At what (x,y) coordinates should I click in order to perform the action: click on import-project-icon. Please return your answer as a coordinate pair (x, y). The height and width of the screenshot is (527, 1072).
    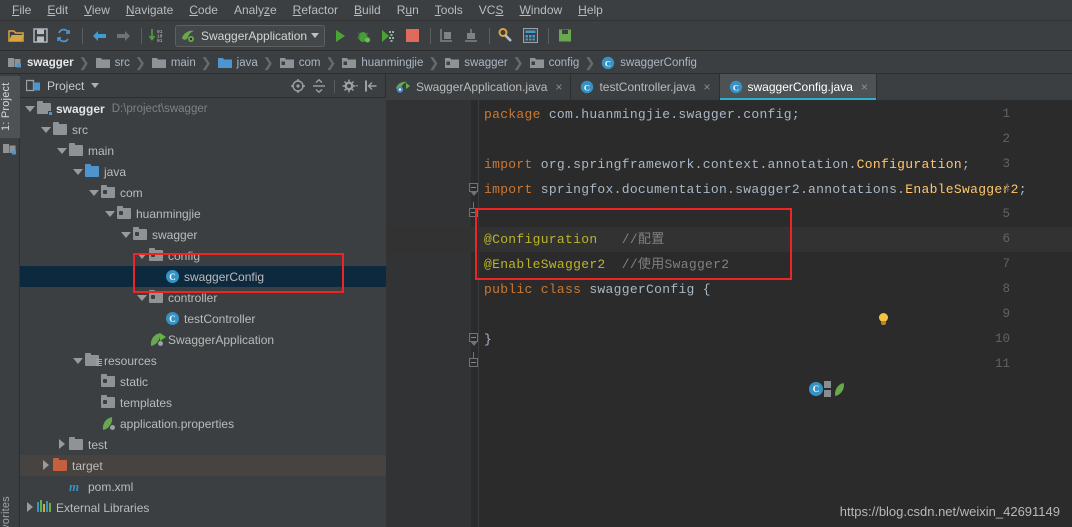
    Looking at the image, I should click on (447, 36).